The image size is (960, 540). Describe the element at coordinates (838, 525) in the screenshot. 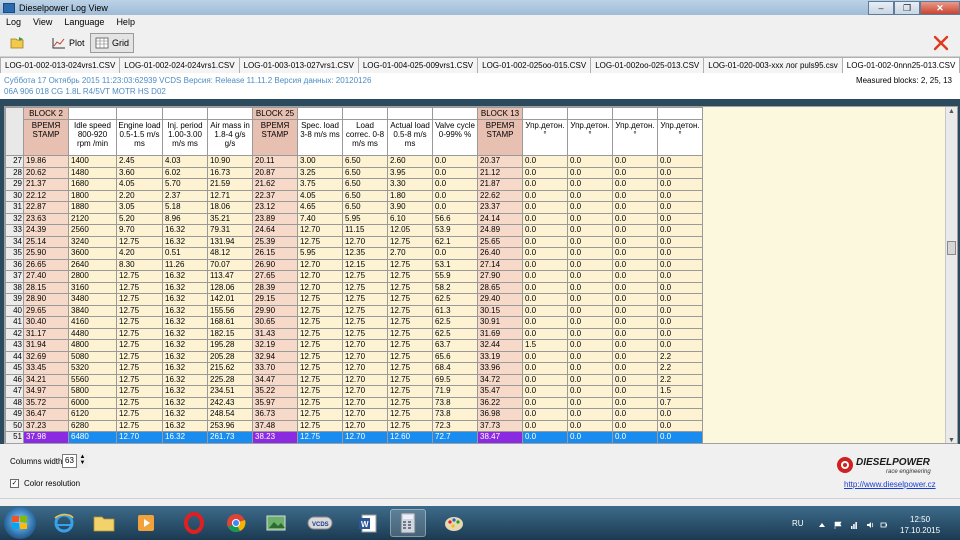

I see `flag-icon` at that location.